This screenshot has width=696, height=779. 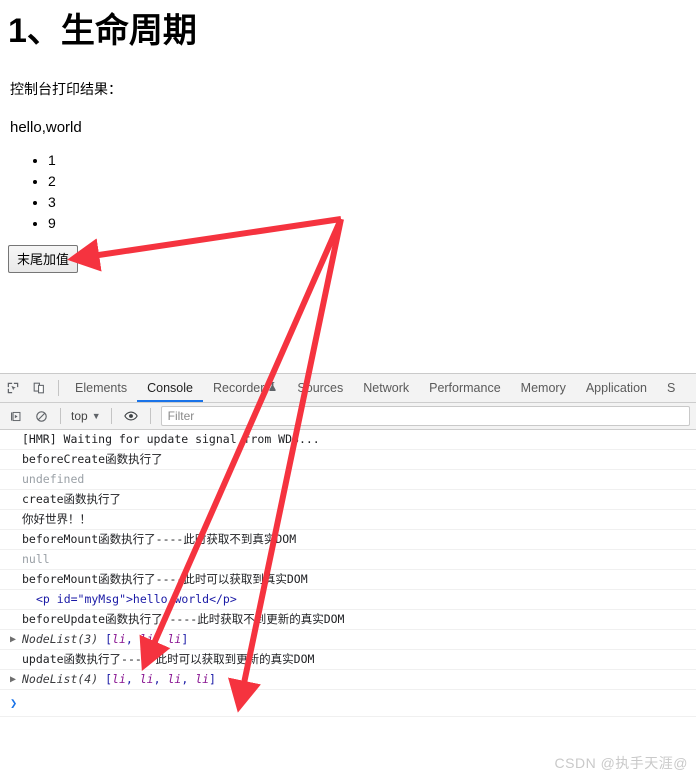 I want to click on tab-network: Network, so click(x=386, y=388).